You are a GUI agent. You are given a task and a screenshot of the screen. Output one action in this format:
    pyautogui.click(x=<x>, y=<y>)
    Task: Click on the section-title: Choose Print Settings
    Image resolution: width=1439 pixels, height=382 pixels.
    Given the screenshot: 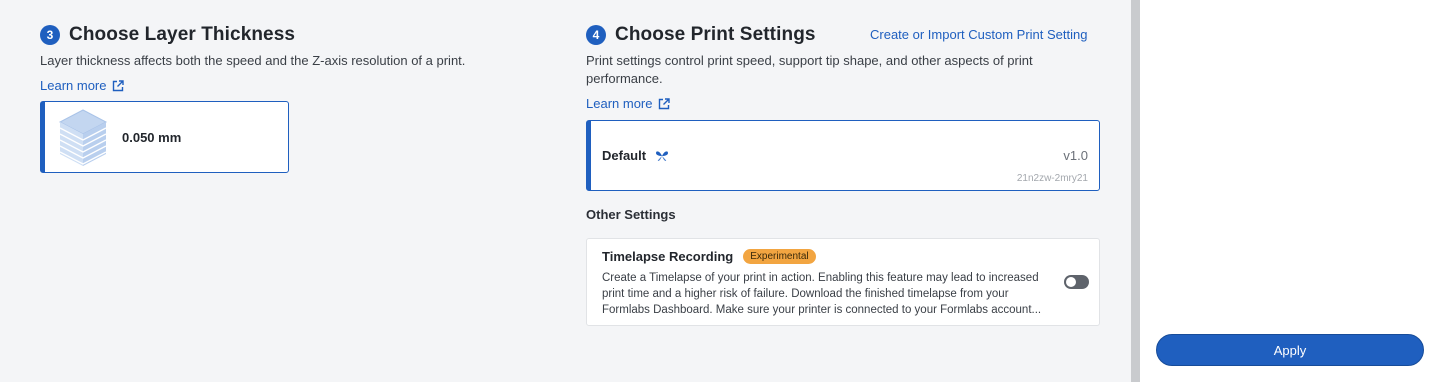 What is the action you would take?
    pyautogui.click(x=715, y=34)
    